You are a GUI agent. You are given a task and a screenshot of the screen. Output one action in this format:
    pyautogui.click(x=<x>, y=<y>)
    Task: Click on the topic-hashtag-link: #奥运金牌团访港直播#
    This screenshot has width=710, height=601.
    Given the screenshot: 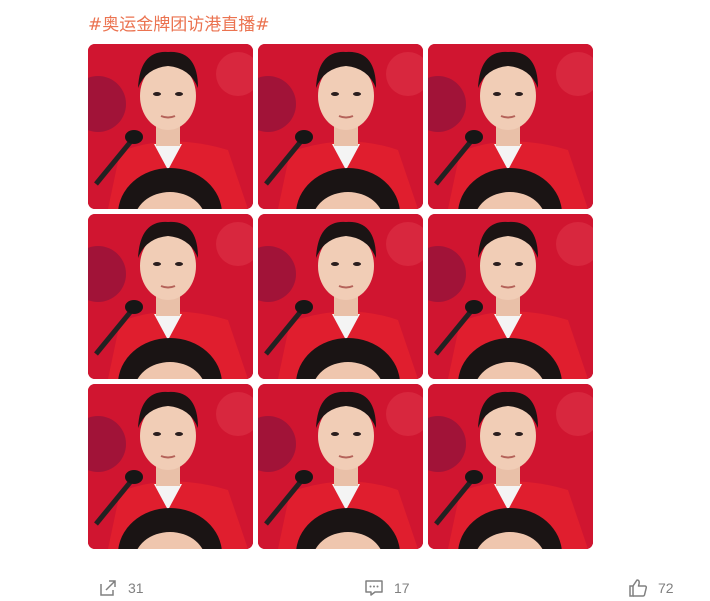 What is the action you would take?
    pyautogui.click(x=179, y=22)
    